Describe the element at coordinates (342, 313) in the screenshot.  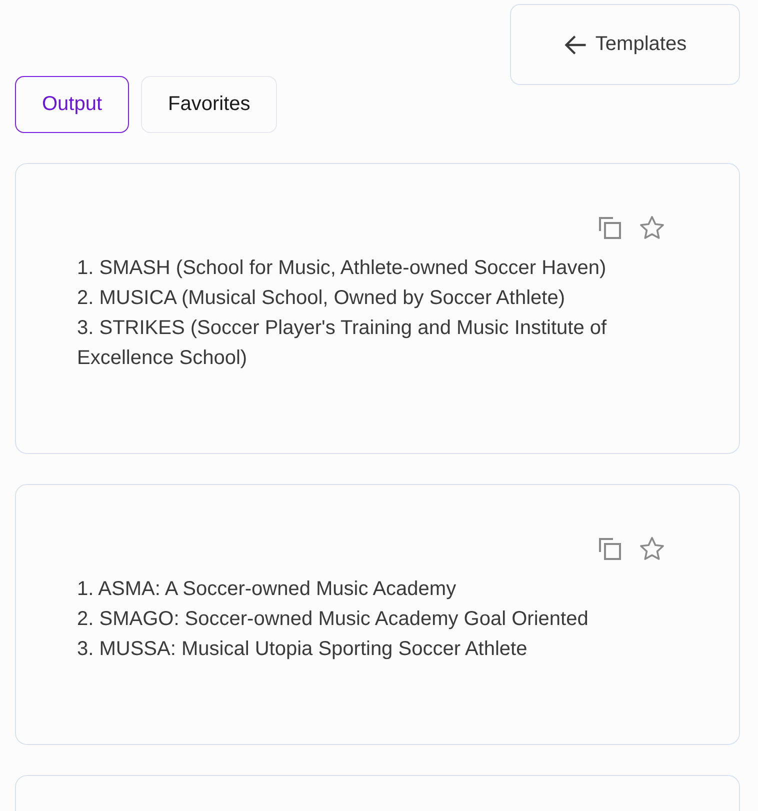
I see `result-text: 1. SMASH (School for Music, Athlete-owned Soccer Haven) 2. MUSICA (Musical School, Owned by Soccer Athlete) 3. STRIKES (Soccer Player's Training and Music Institute of Excellence School)` at that location.